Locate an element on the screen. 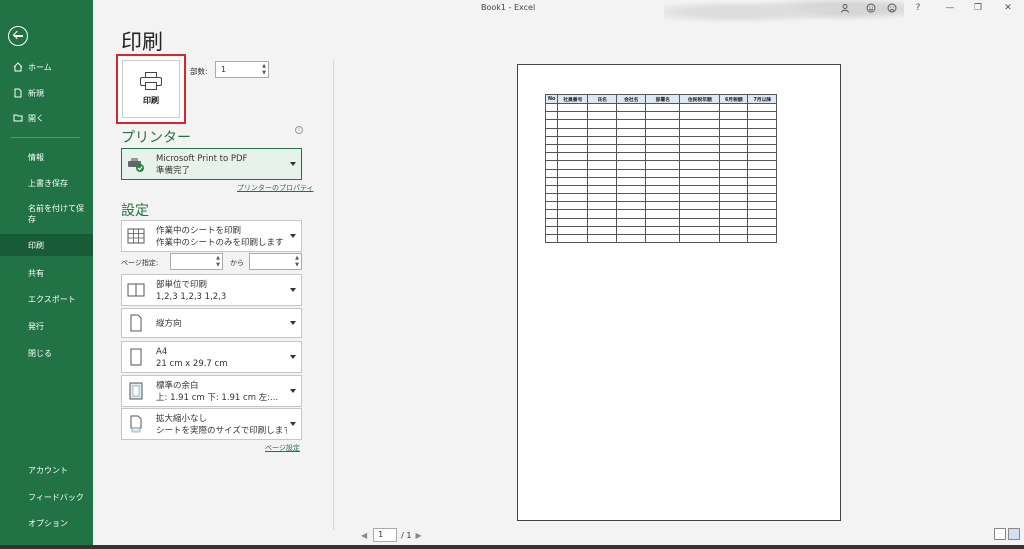 This screenshot has width=1024, height=549. printer-name: Microsoft Print to PDF is located at coordinates (202, 159).